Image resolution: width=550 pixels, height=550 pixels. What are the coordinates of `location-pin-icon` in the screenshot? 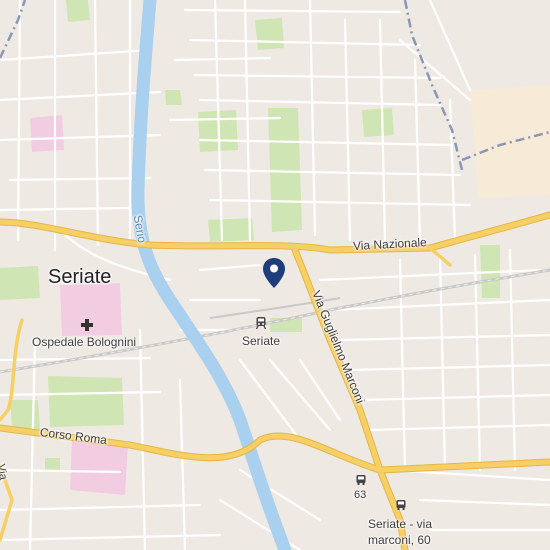 It's located at (274, 273).